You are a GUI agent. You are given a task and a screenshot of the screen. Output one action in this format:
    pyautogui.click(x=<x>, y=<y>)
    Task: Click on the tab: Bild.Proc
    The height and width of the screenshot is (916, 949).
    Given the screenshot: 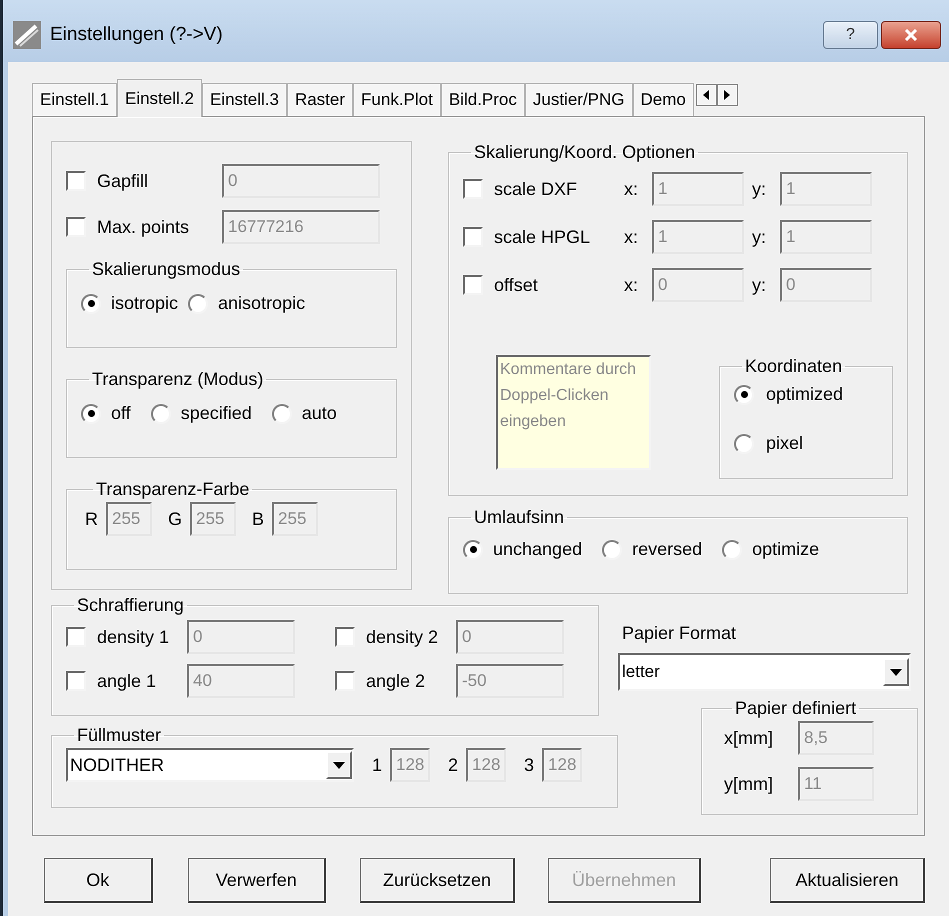 What is the action you would take?
    pyautogui.click(x=482, y=99)
    